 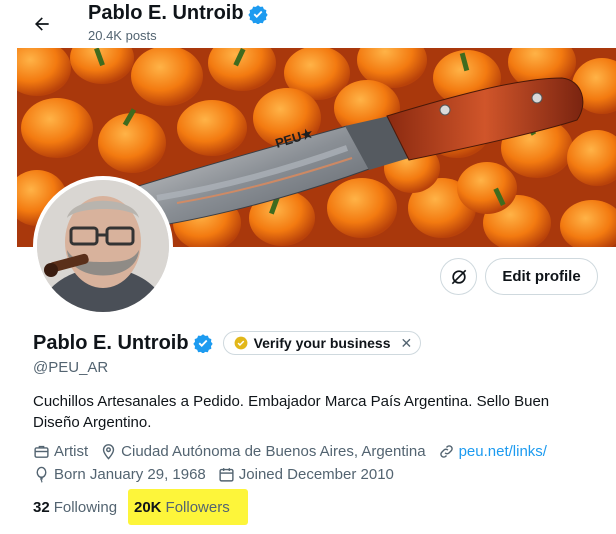 I want to click on header-title: Pablo E. Untroib, so click(x=178, y=13).